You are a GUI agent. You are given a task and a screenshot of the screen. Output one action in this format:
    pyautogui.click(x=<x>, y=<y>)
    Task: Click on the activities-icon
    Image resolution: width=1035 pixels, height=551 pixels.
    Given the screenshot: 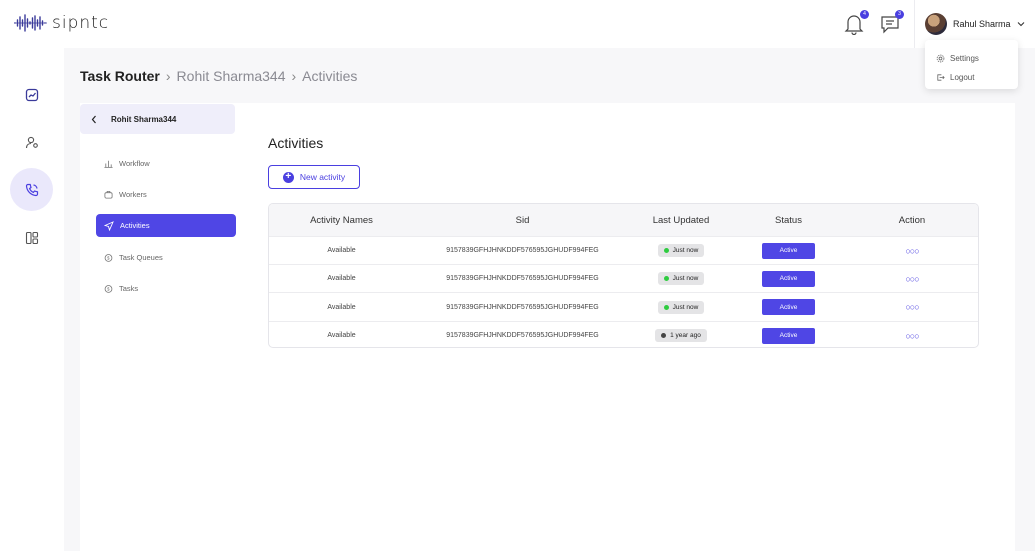 What is the action you would take?
    pyautogui.click(x=109, y=225)
    